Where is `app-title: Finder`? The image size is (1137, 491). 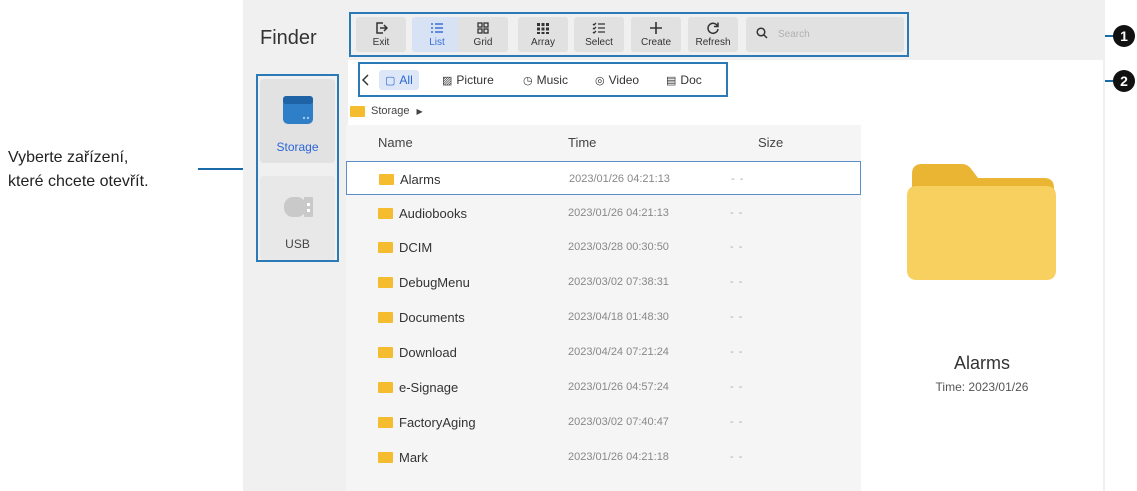 app-title: Finder is located at coordinates (288, 38).